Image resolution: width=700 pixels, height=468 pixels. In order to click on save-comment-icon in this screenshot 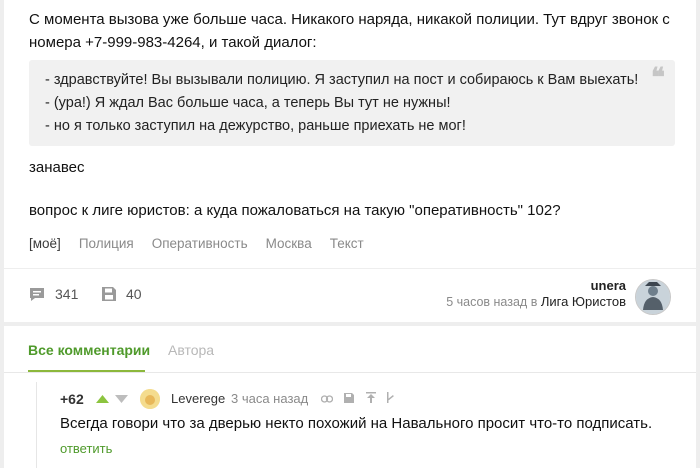, I will do `click(349, 398)`.